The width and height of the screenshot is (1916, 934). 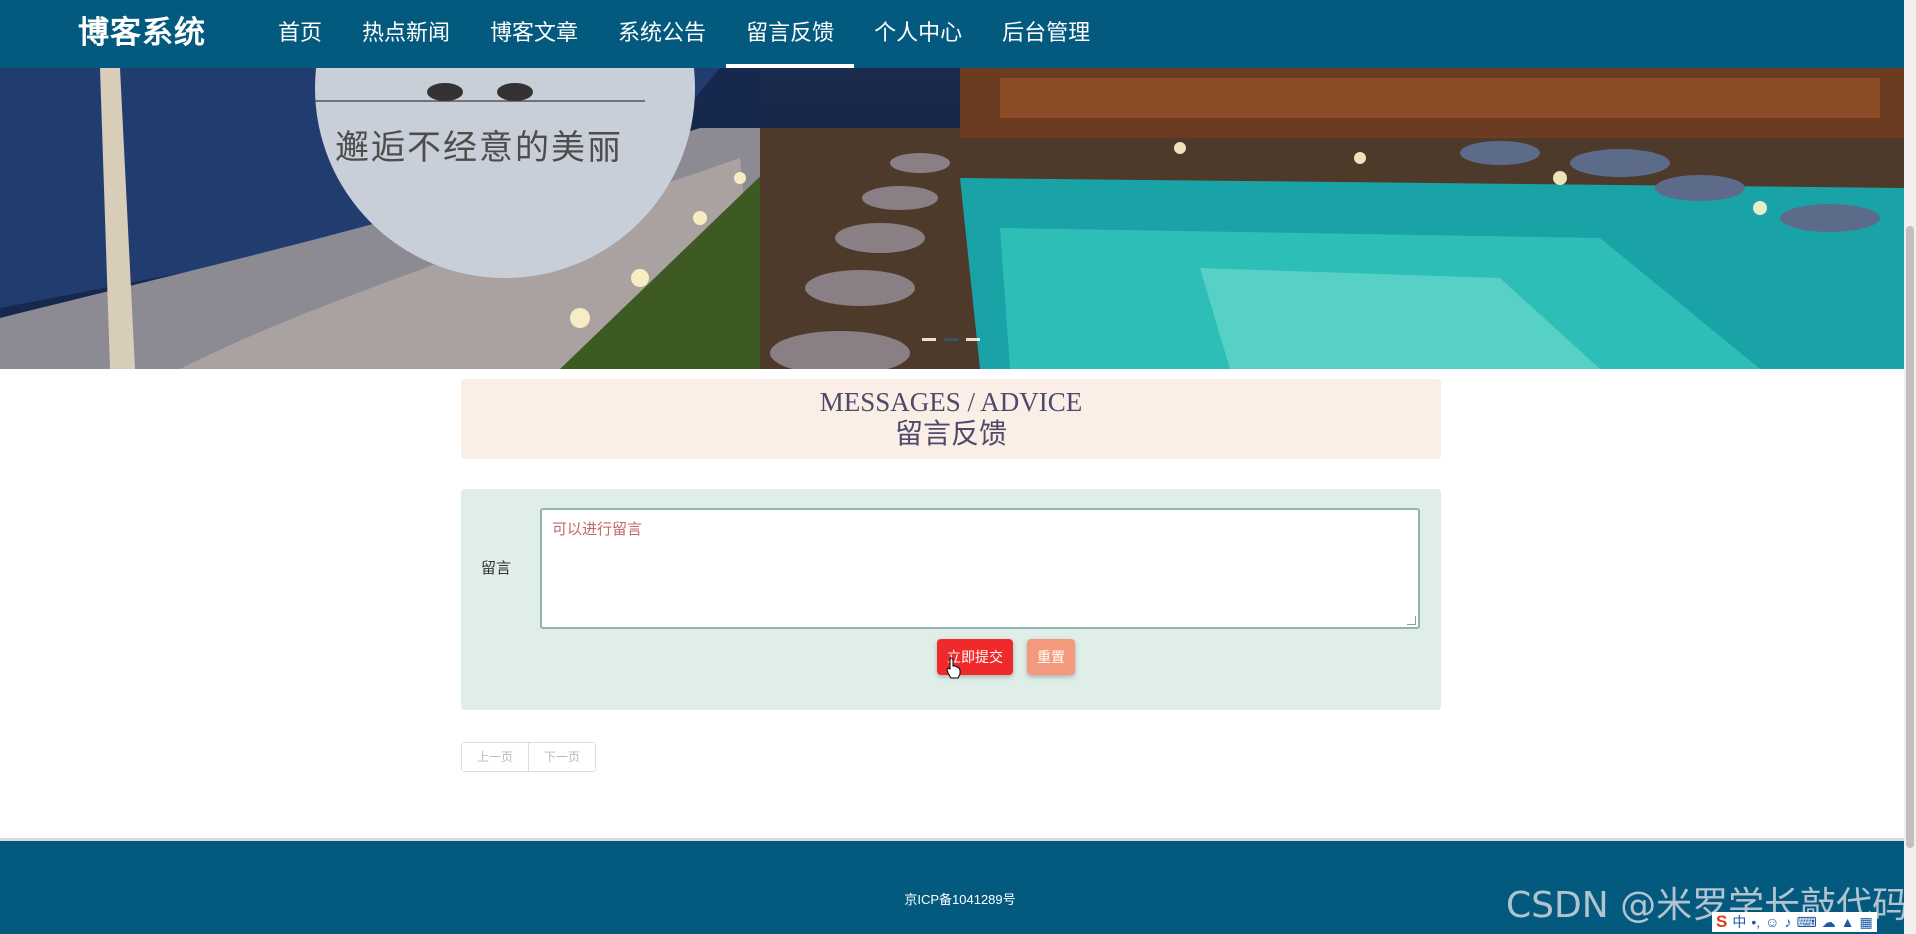 I want to click on nav-item-hot-news: 热点新闻, so click(x=406, y=34).